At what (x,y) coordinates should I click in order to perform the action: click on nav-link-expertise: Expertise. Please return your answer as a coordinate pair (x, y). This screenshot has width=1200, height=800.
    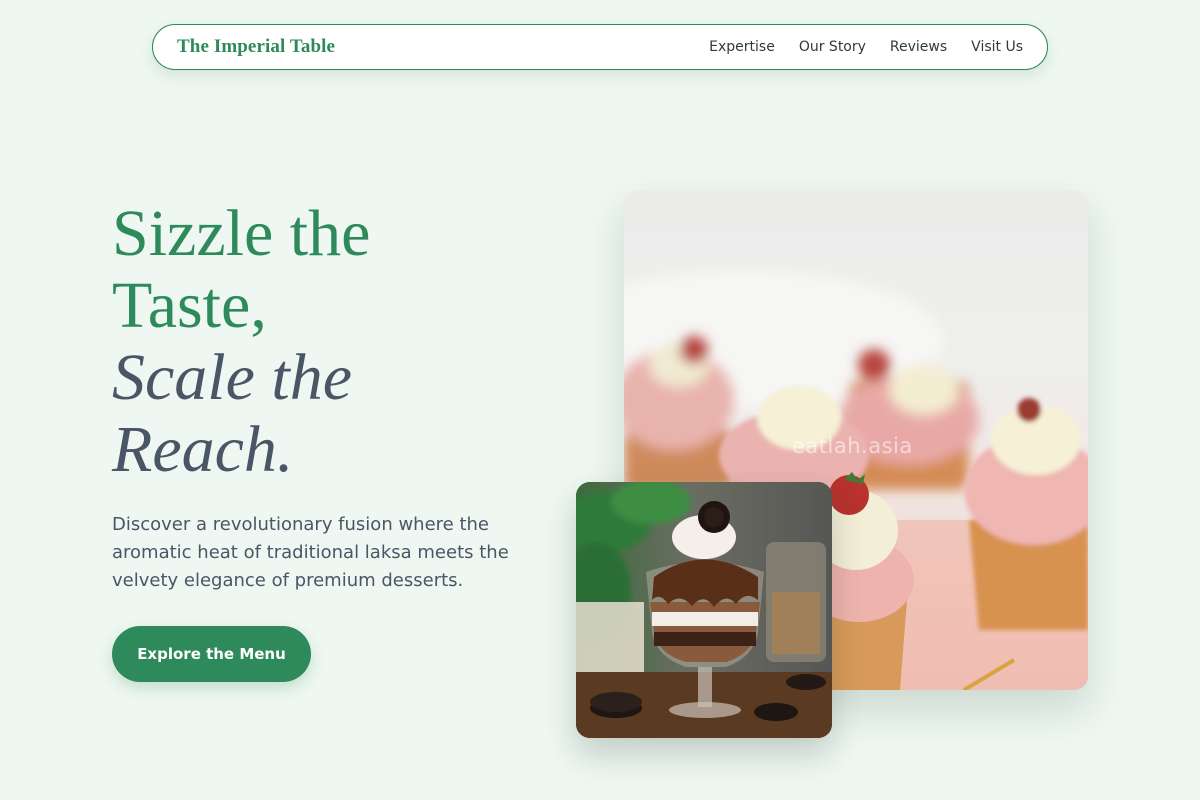
    Looking at the image, I should click on (742, 47).